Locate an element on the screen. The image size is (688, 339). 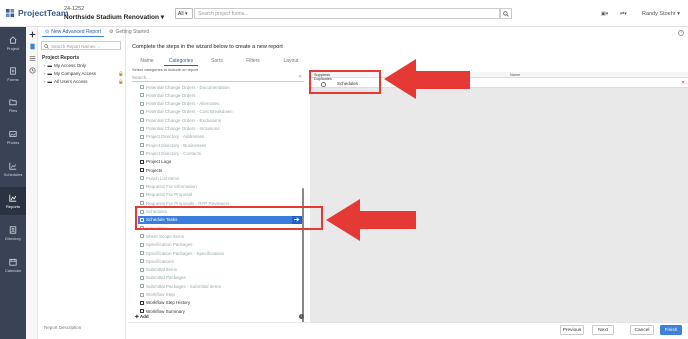
category-label: Project Directory - Businesses is located at coordinates (176, 145).